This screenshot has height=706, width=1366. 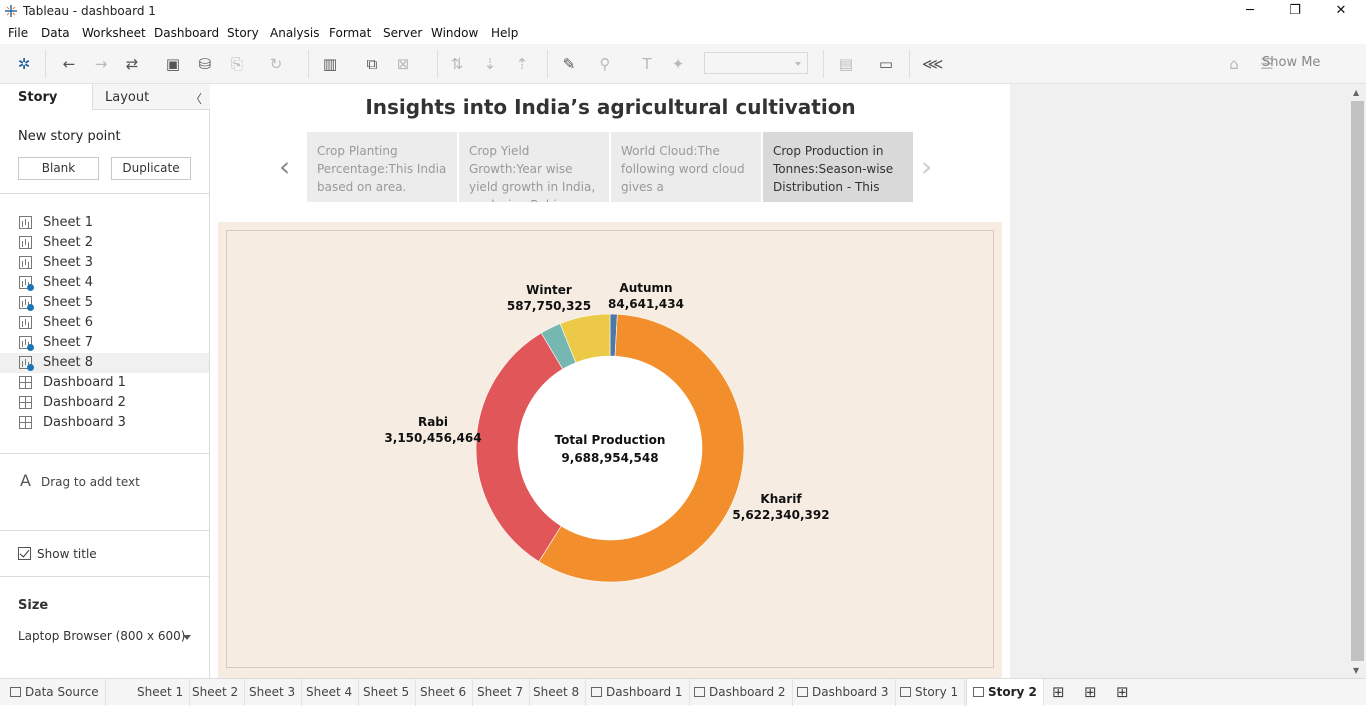 What do you see at coordinates (501, 692) in the screenshot?
I see `bottom-tab: Sheet 7` at bounding box center [501, 692].